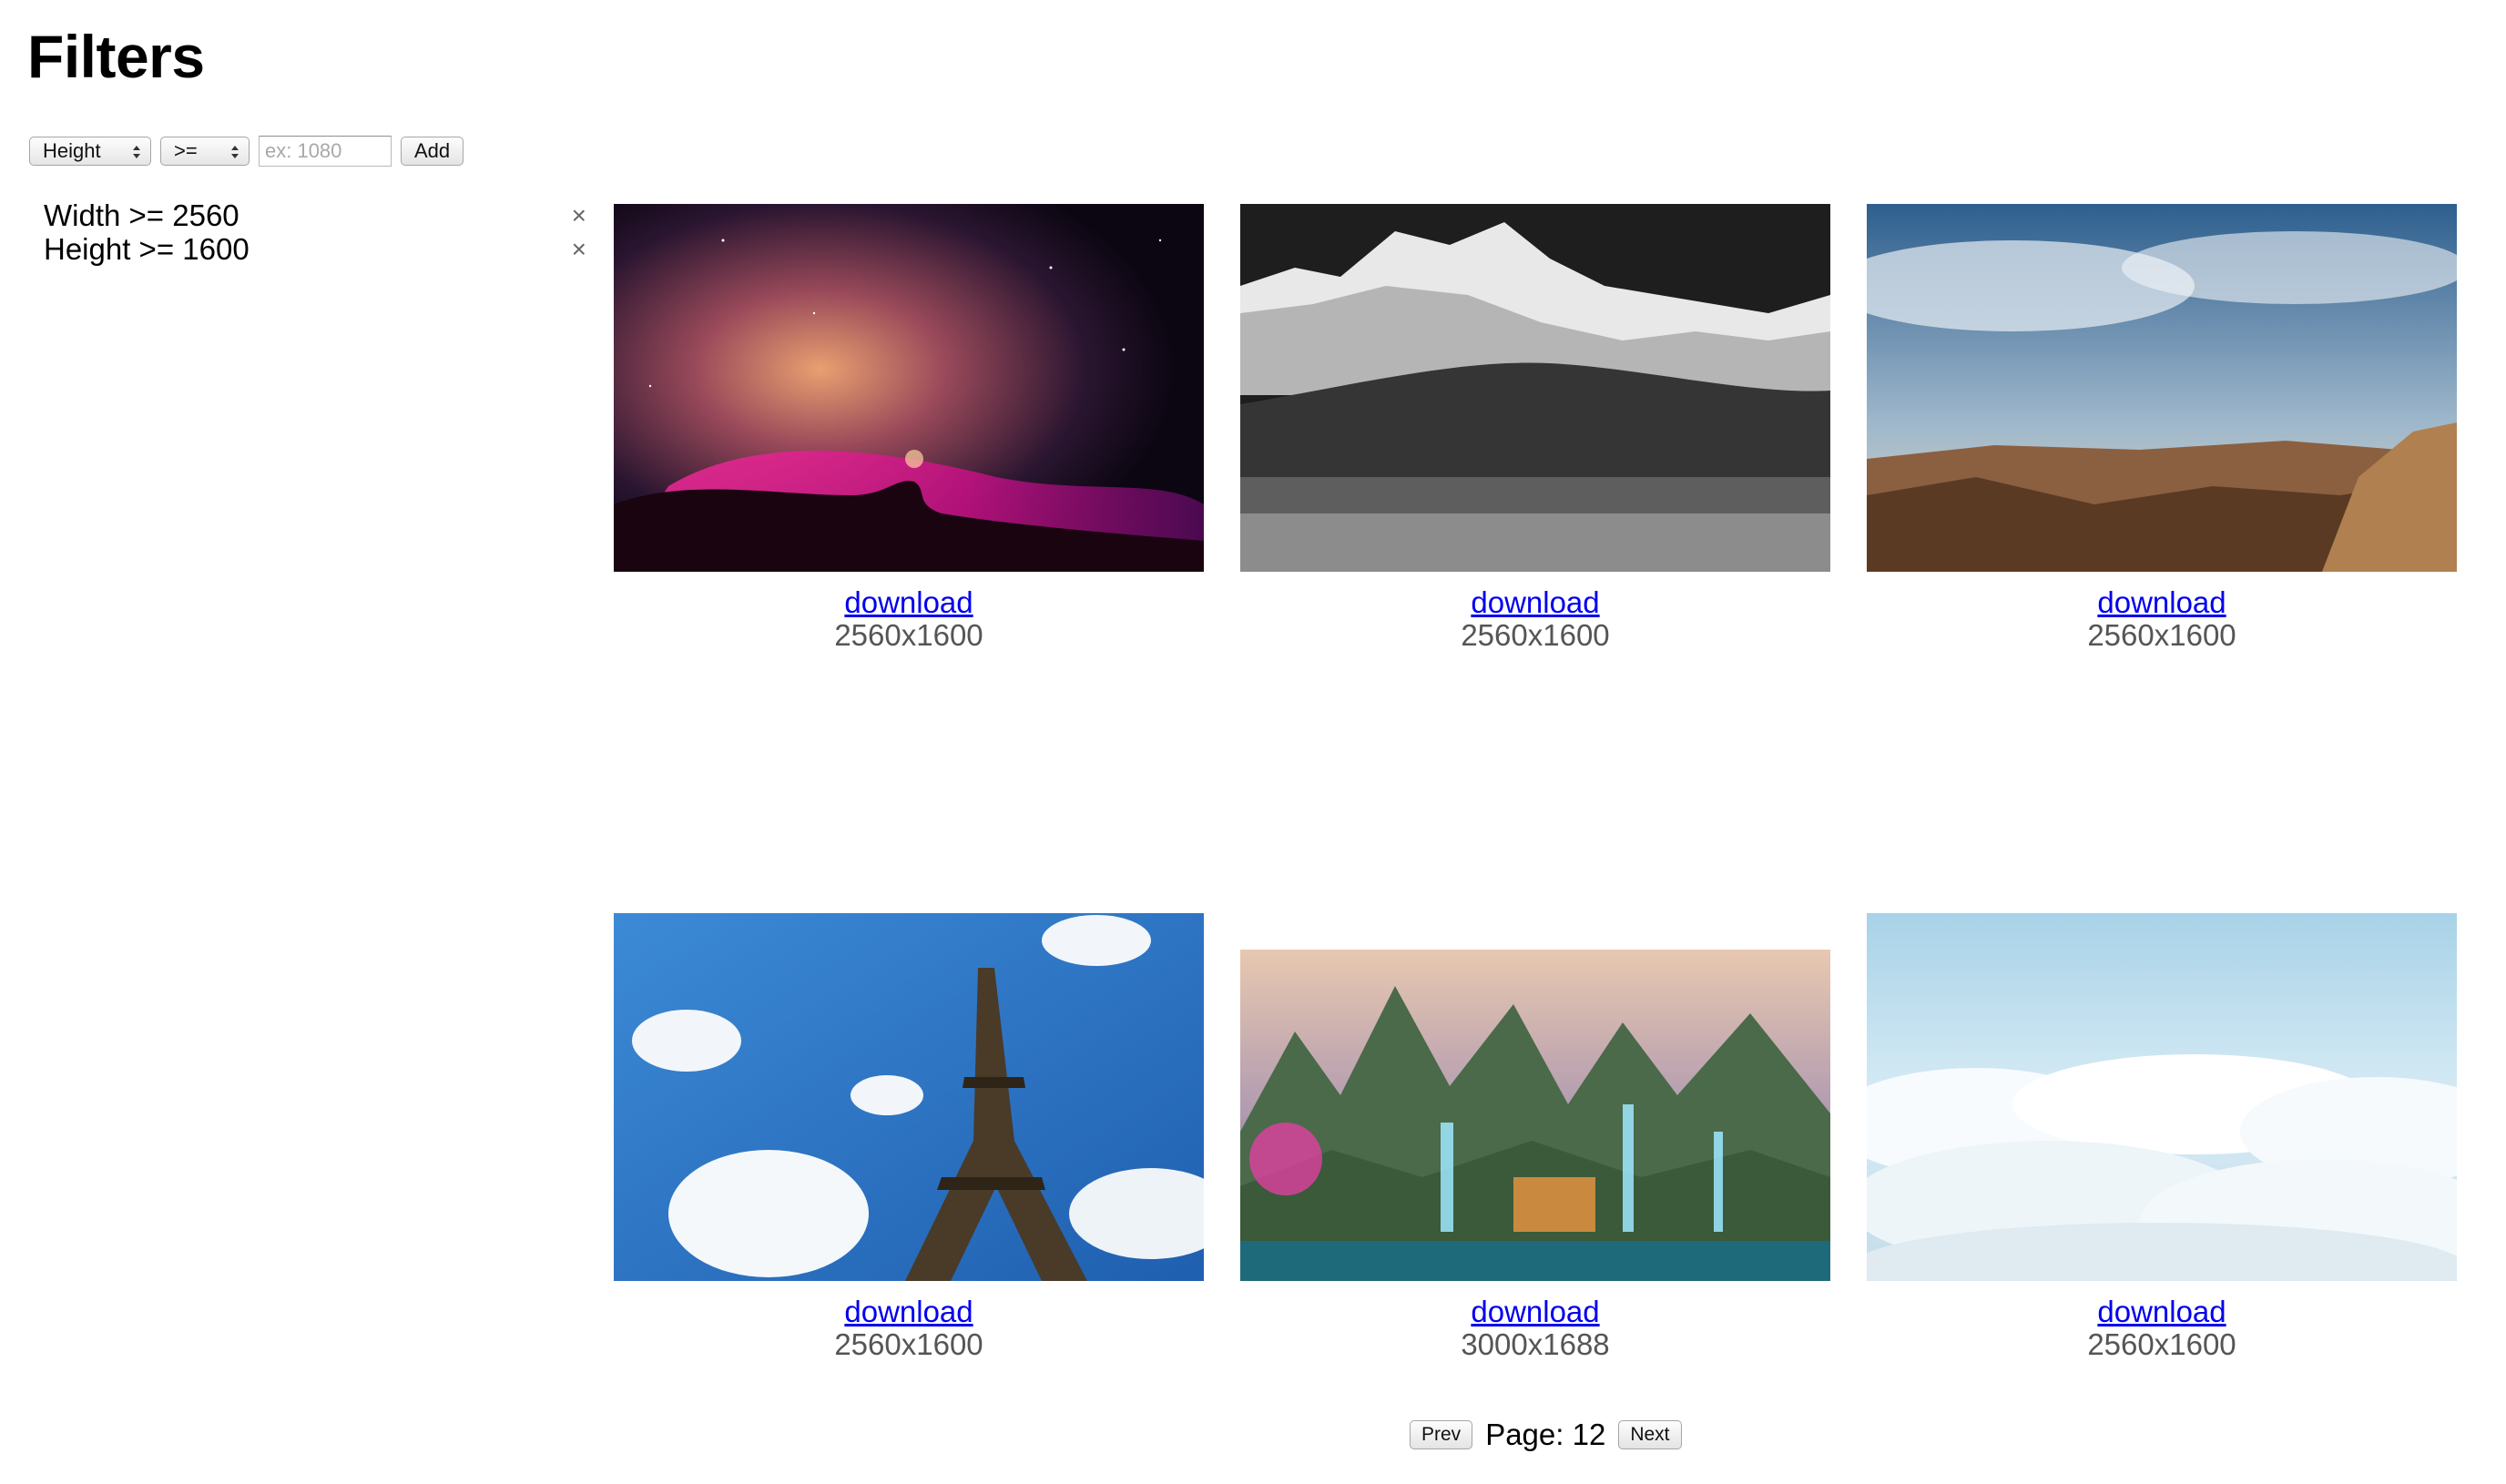 Image resolution: width=2506 pixels, height=1484 pixels. Describe the element at coordinates (1441, 1434) in the screenshot. I see `prev-page-button: Prev` at that location.